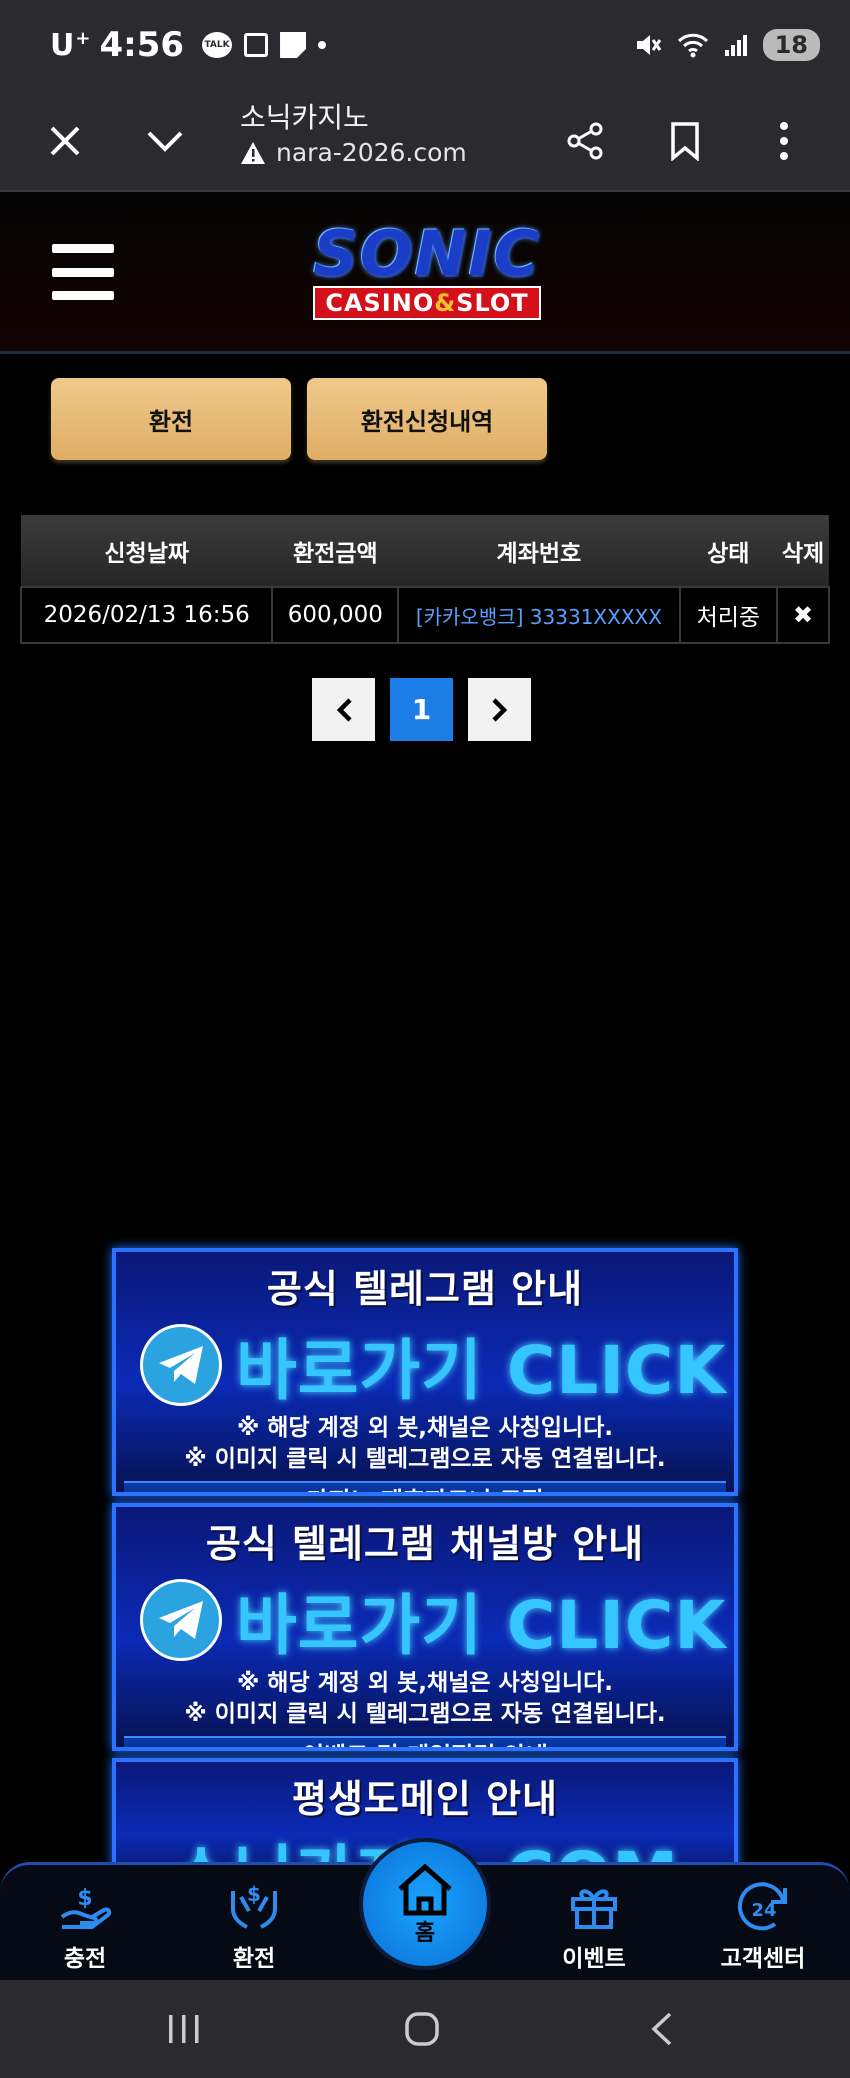 The image size is (850, 2078). What do you see at coordinates (594, 1959) in the screenshot?
I see `nav-label: 이벤트` at bounding box center [594, 1959].